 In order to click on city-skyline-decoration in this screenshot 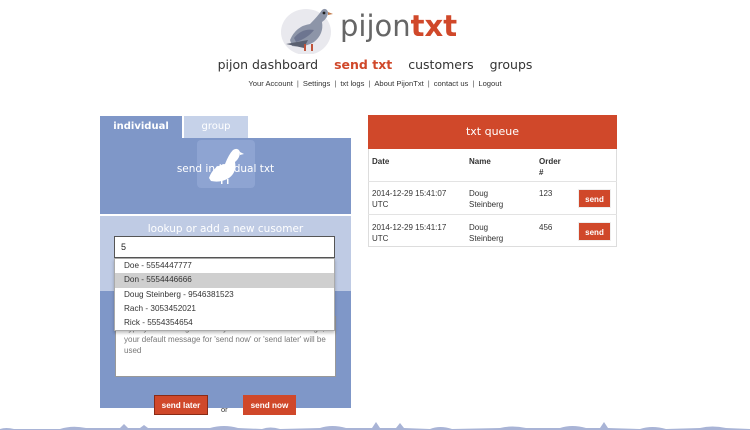, I will do `click(375, 426)`.